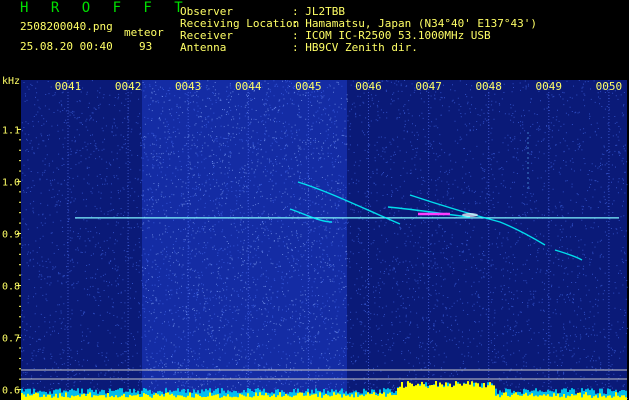 This screenshot has height=400, width=629. What do you see at coordinates (11, 339) in the screenshot?
I see `freq-tick-label: 0.7` at bounding box center [11, 339].